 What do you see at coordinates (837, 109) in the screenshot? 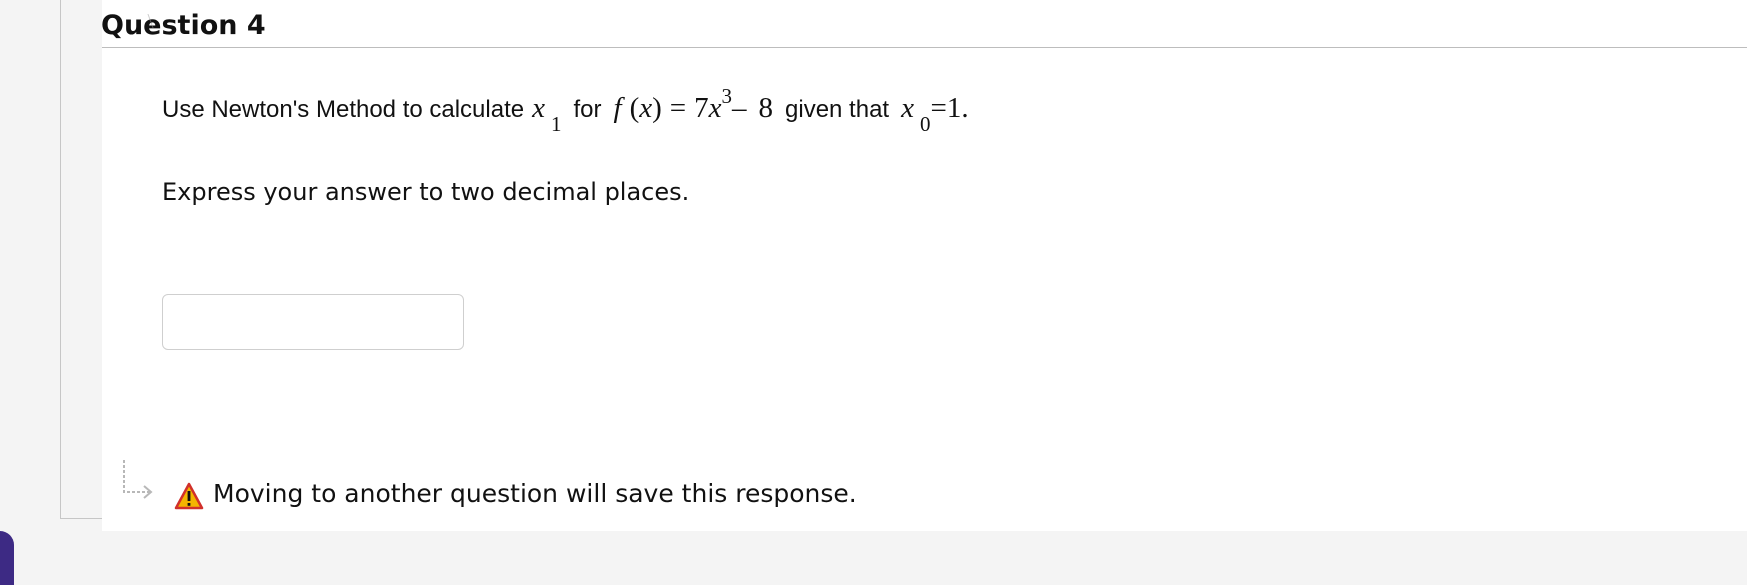
I see `prompt-given-text: given that` at bounding box center [837, 109].